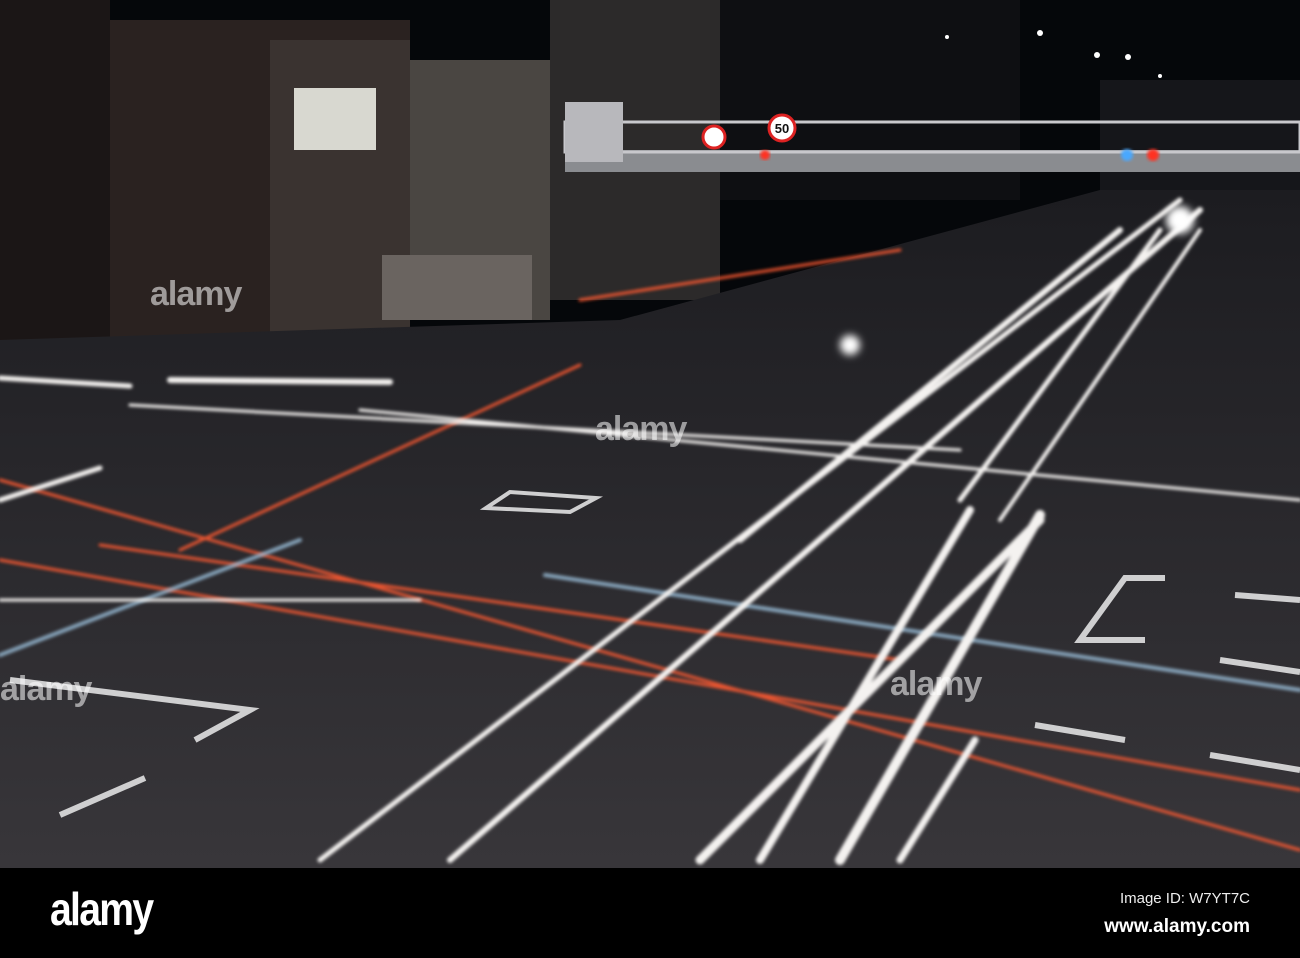 The height and width of the screenshot is (958, 1300). What do you see at coordinates (1127, 155) in the screenshot?
I see `traffic-light-blue` at bounding box center [1127, 155].